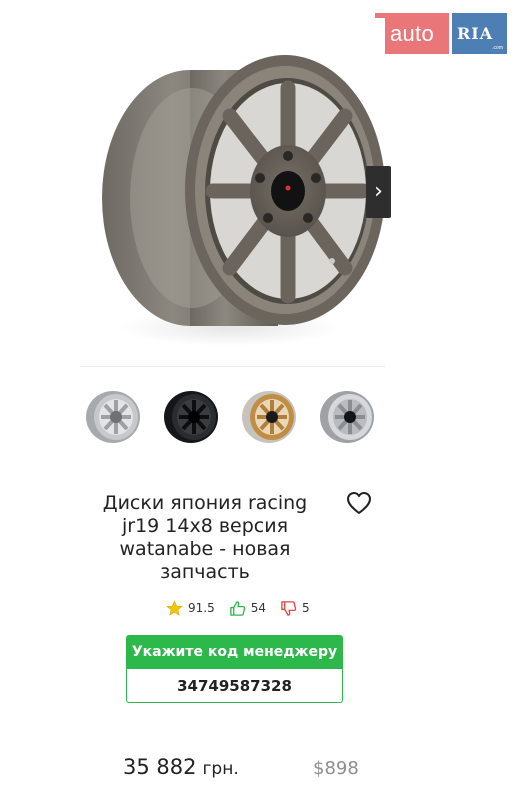  I want to click on product-stats: 91.5 54 5, so click(238, 608).